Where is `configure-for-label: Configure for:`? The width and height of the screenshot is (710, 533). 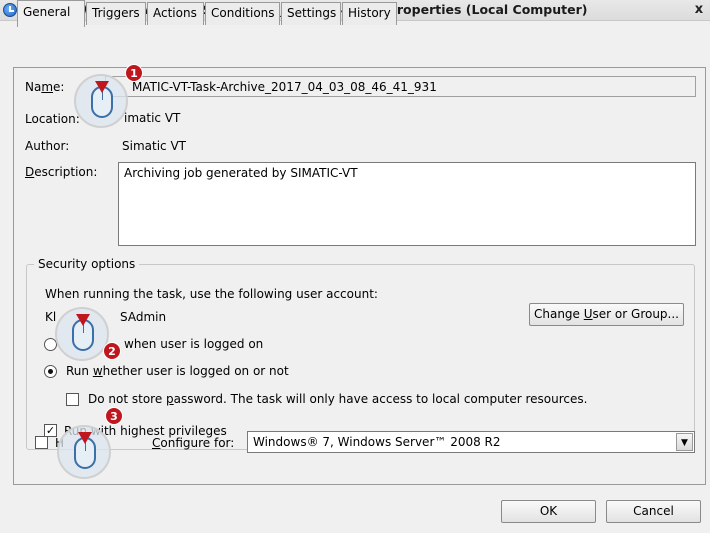
configure-for-label: Configure for: is located at coordinates (193, 443).